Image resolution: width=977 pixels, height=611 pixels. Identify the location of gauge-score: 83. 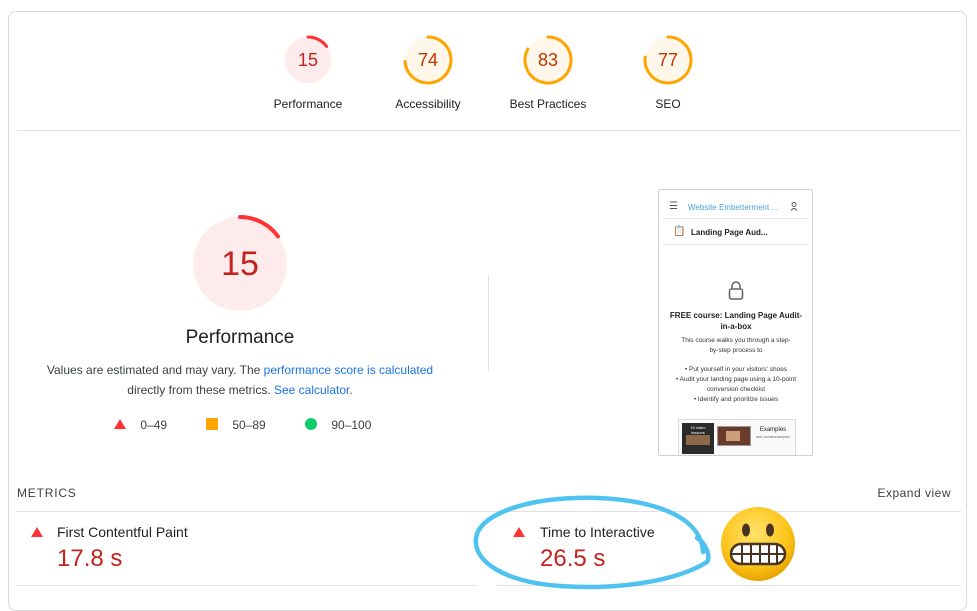
(548, 60).